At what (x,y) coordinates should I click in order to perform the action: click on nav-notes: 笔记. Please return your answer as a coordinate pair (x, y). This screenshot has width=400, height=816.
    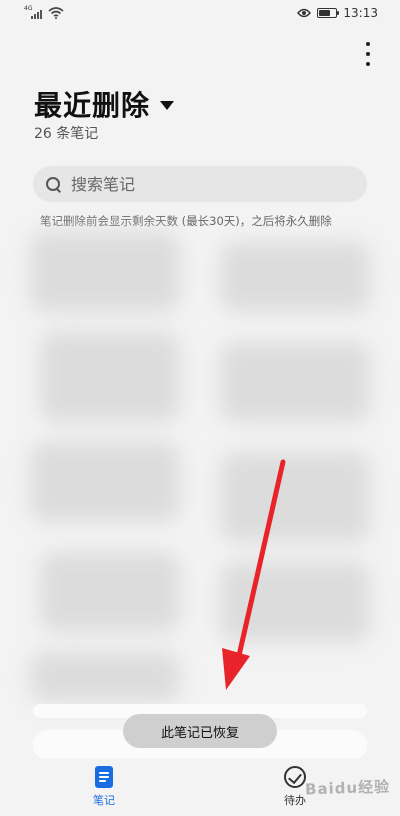
    Looking at the image, I should click on (104, 787).